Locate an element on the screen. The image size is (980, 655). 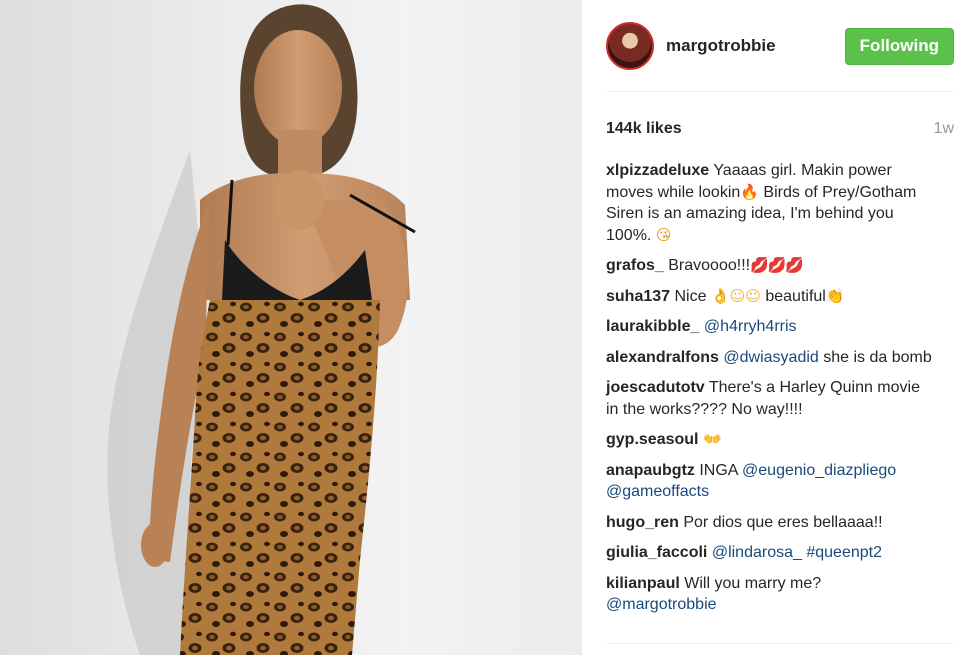
comment: gyp.seasoul 👐 is located at coordinates (771, 440).